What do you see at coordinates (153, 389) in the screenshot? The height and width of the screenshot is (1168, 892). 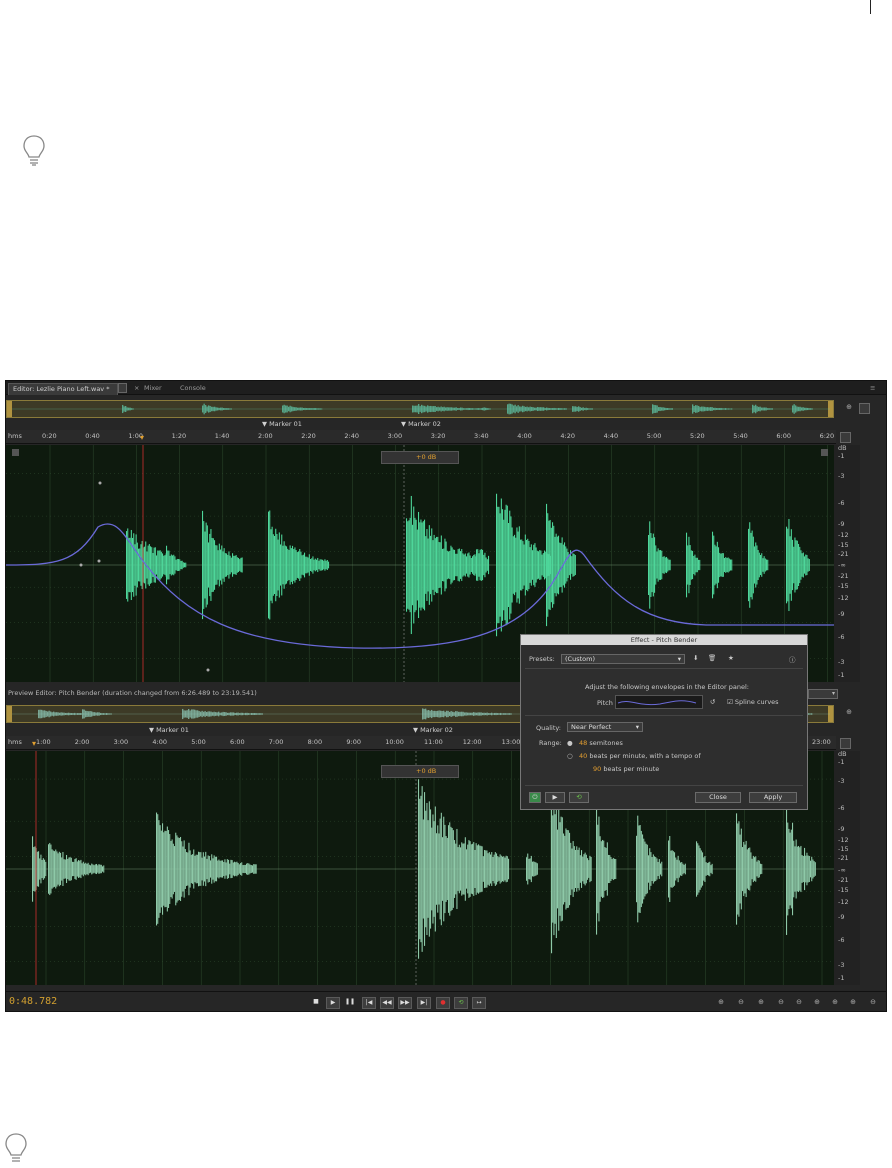 I see `tab-mixer: Mixer` at bounding box center [153, 389].